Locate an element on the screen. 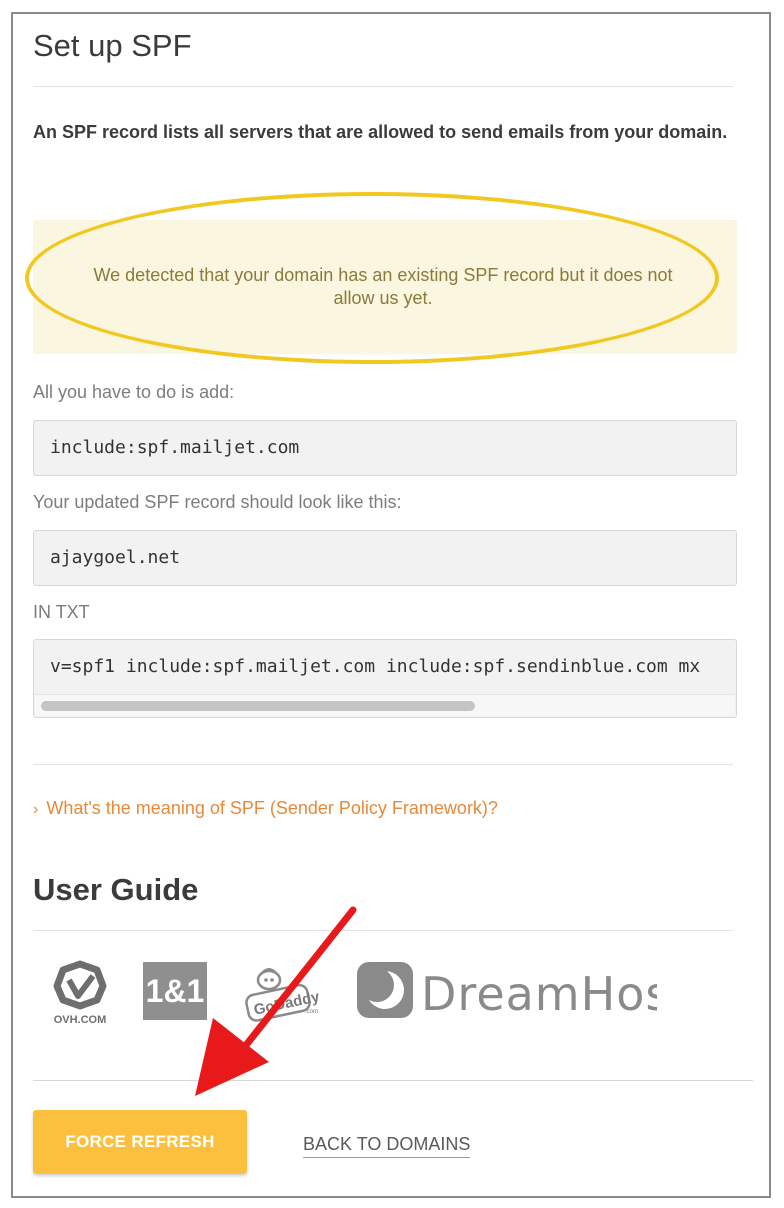 Image resolution: width=784 pixels, height=1208 pixels. dreamhost-icon: DreamHost is located at coordinates (522, 991).